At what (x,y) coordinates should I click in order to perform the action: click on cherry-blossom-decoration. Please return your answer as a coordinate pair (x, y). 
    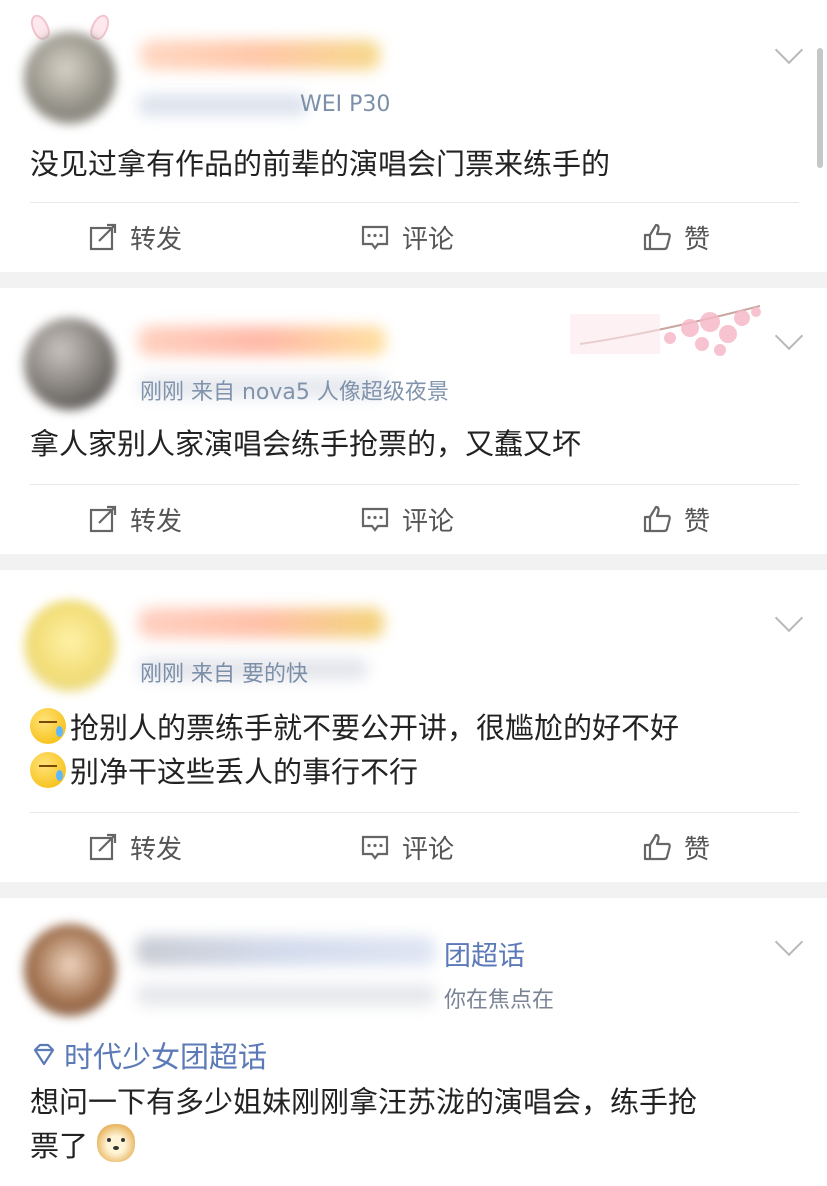
    Looking at the image, I should click on (665, 330).